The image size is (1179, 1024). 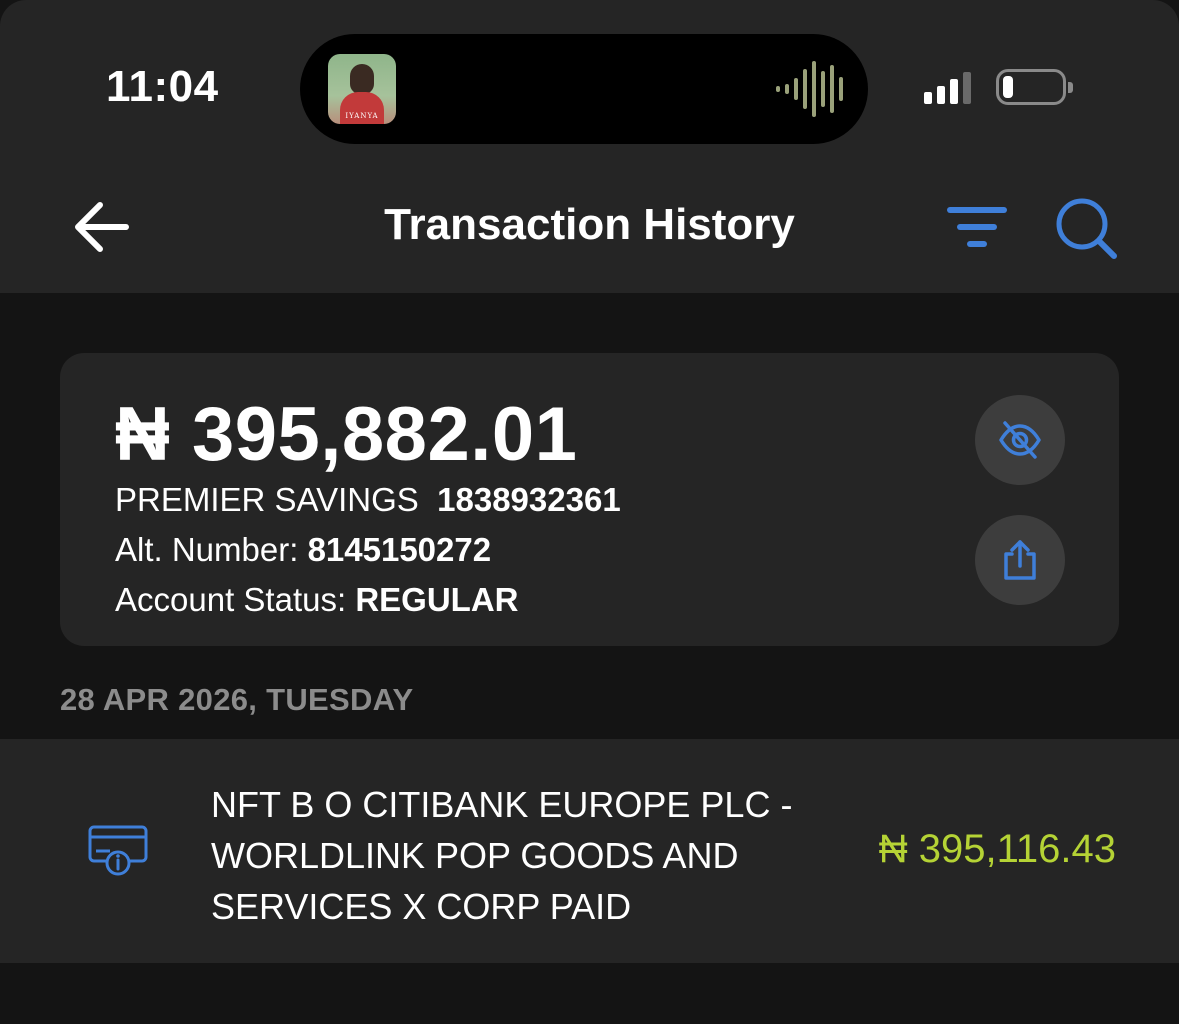 I want to click on account-status-label: Account Status:, so click(x=231, y=599).